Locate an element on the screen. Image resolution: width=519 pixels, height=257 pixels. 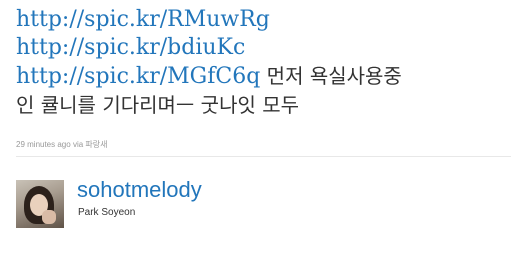
tweet-link-2: http://spic.kr/bdiuKc is located at coordinates (130, 47).